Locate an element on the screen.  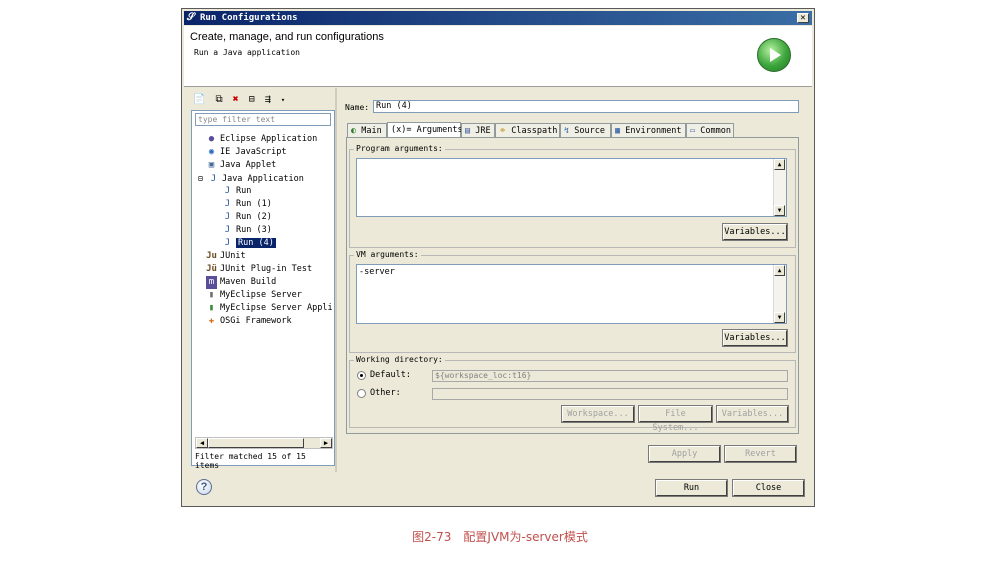
title-bar: 𝒮 Run Configurations ✕ is located at coordinates (498, 18).